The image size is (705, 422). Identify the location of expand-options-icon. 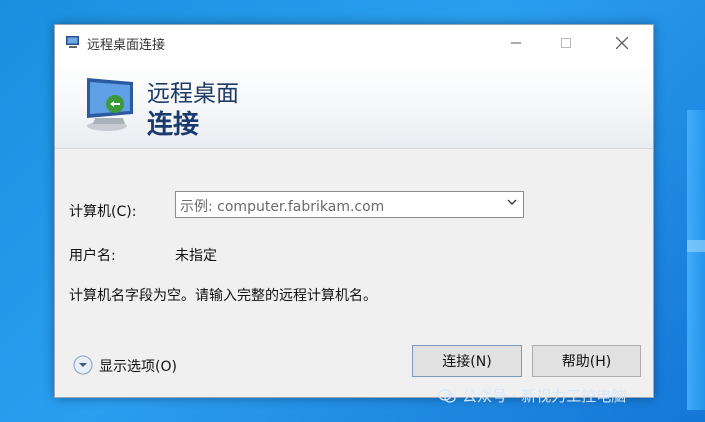
(83, 365).